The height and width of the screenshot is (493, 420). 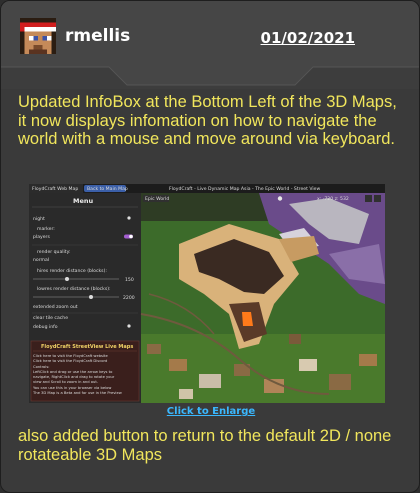 What do you see at coordinates (72, 271) in the screenshot?
I see `shot-row-hires: hires render distance (blocks):` at bounding box center [72, 271].